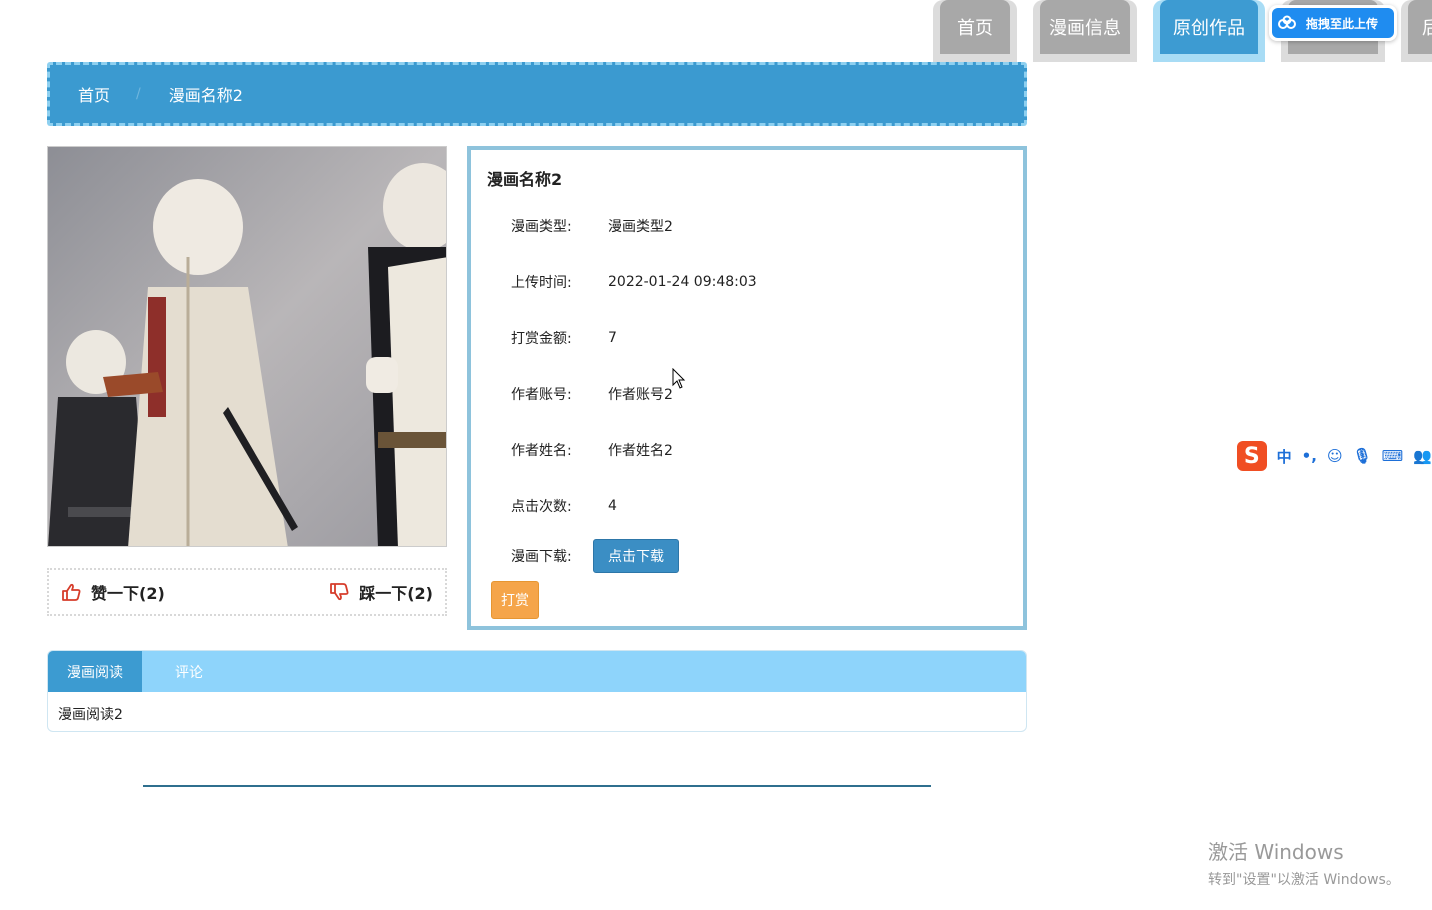  What do you see at coordinates (541, 395) in the screenshot?
I see `detail-label: 作者账号:` at bounding box center [541, 395].